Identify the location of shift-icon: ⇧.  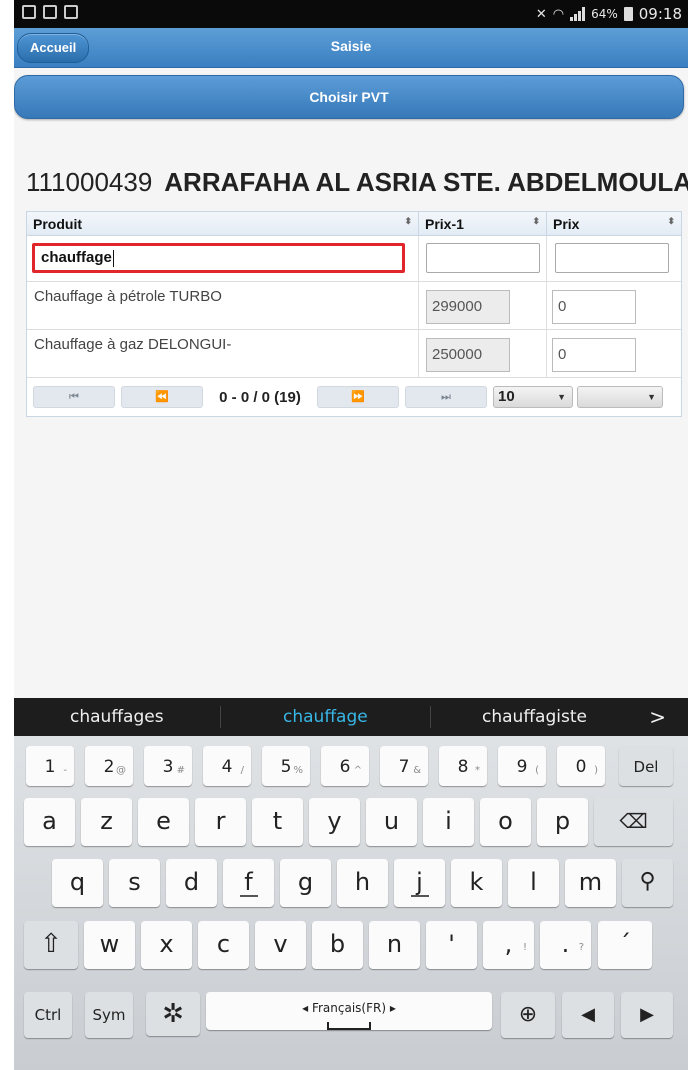
(51, 945).